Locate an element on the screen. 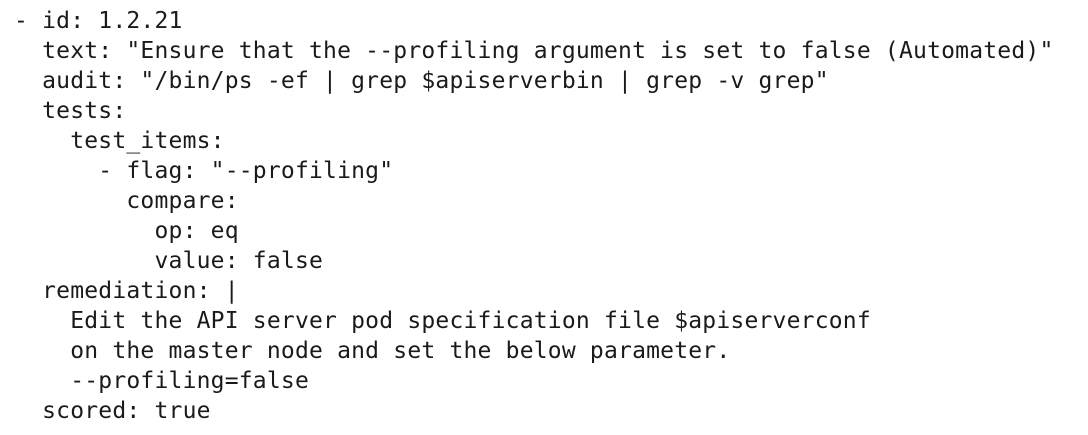  code-line-op: op: eq is located at coordinates (126, 231).